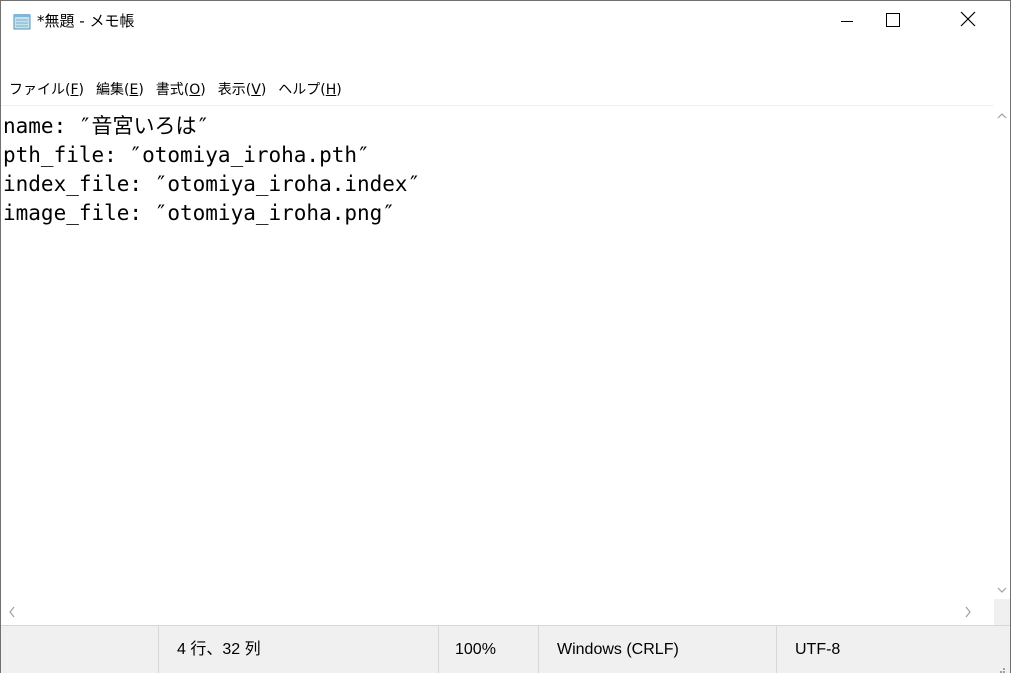 This screenshot has height=678, width=1011. I want to click on status-bar: 4 行、32 列 100% Windows (CRLF) UTF-8, so click(505, 649).